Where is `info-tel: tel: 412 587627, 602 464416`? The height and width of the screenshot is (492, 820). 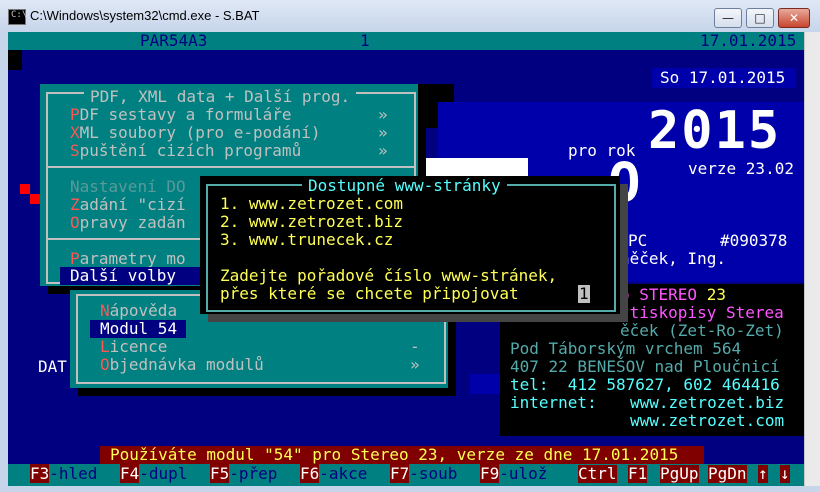
info-tel: tel: 412 587627, 602 464416 is located at coordinates (645, 384).